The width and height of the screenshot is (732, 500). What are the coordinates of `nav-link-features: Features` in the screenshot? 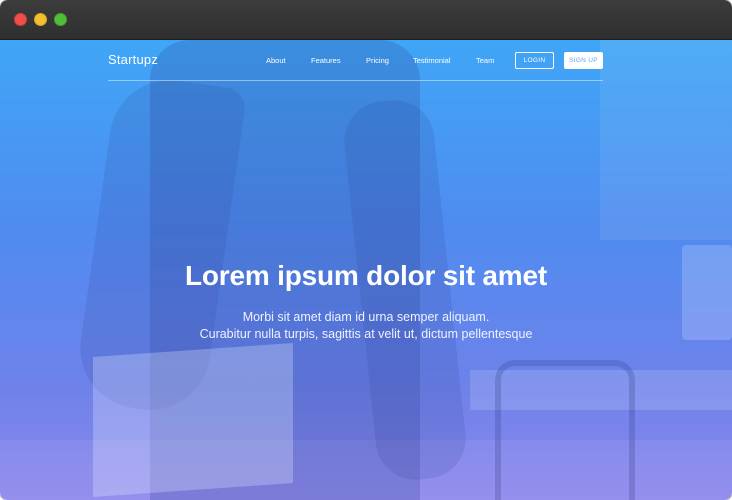 It's located at (326, 60).